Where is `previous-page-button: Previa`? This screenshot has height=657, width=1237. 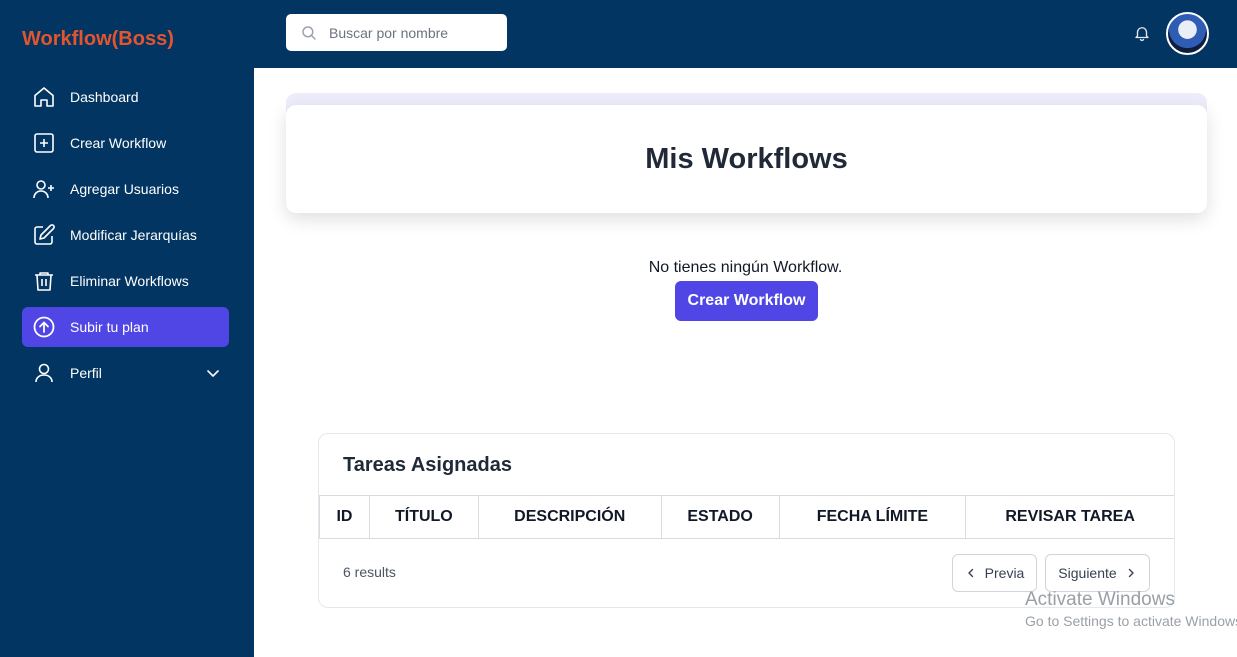 previous-page-button: Previa is located at coordinates (994, 573).